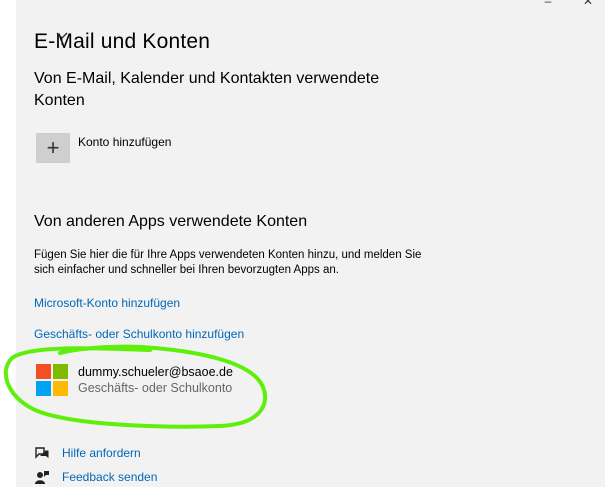  Describe the element at coordinates (60, 371) in the screenshot. I see `logo-square-green` at that location.